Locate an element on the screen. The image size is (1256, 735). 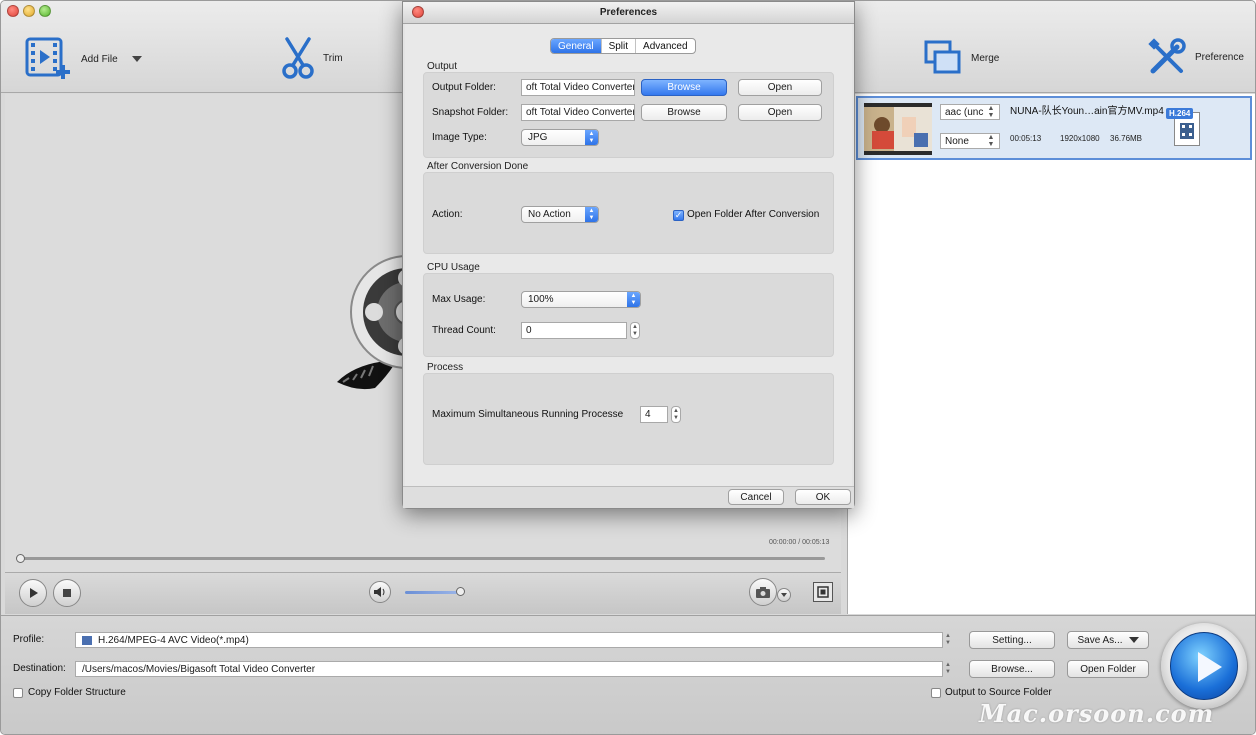
image-type-select: JPG ▲ ▼ is located at coordinates (560, 137).